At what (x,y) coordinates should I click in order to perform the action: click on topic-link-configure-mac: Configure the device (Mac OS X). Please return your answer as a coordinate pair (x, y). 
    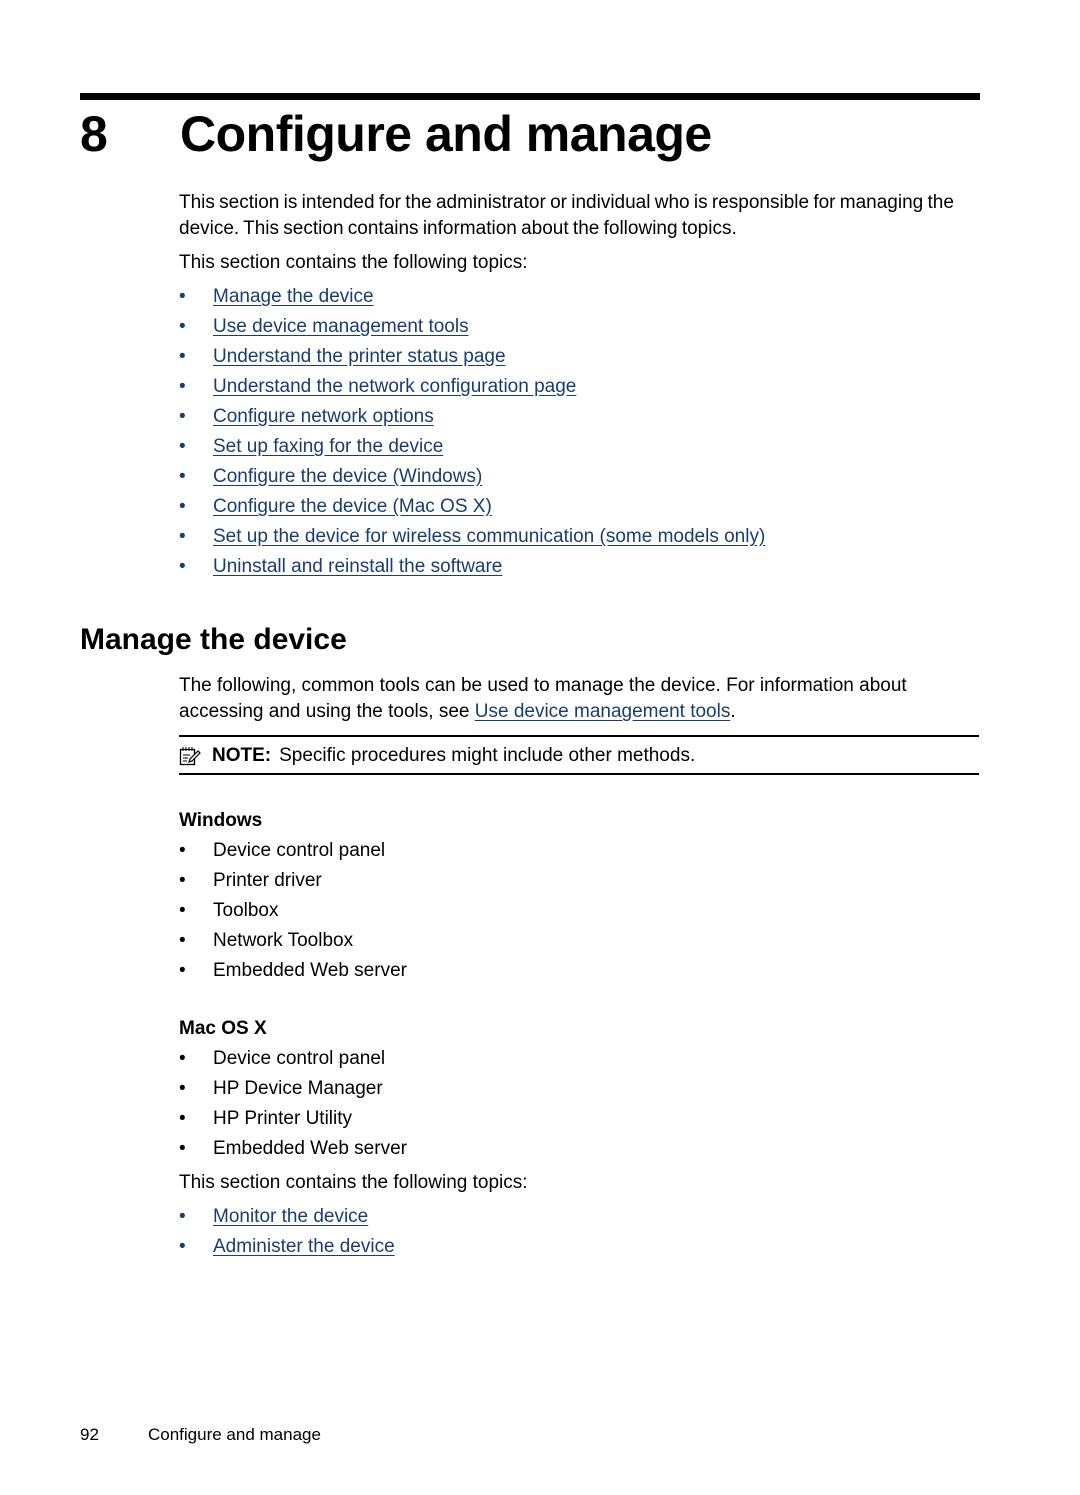
    Looking at the image, I should click on (352, 506).